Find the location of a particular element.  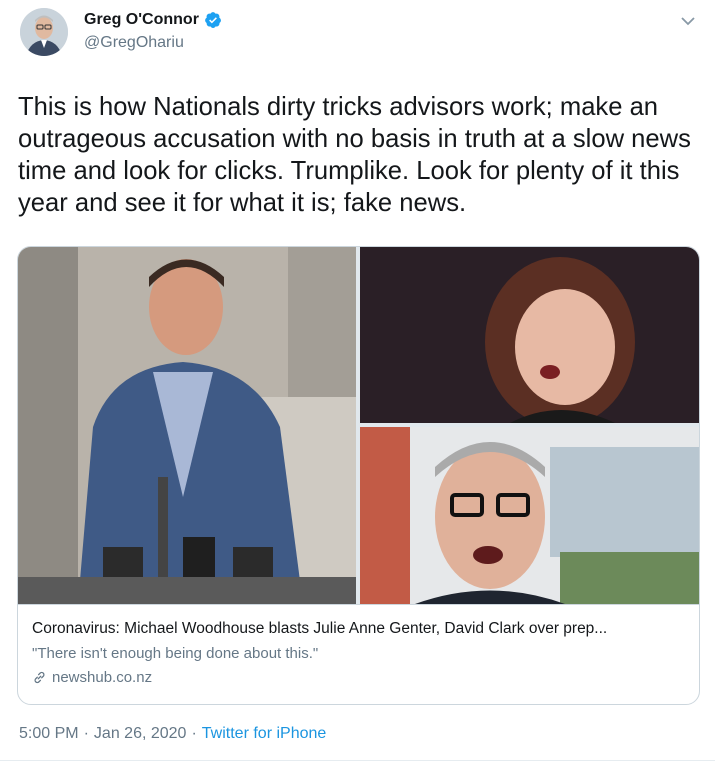

card-image-top-right is located at coordinates (529, 335).